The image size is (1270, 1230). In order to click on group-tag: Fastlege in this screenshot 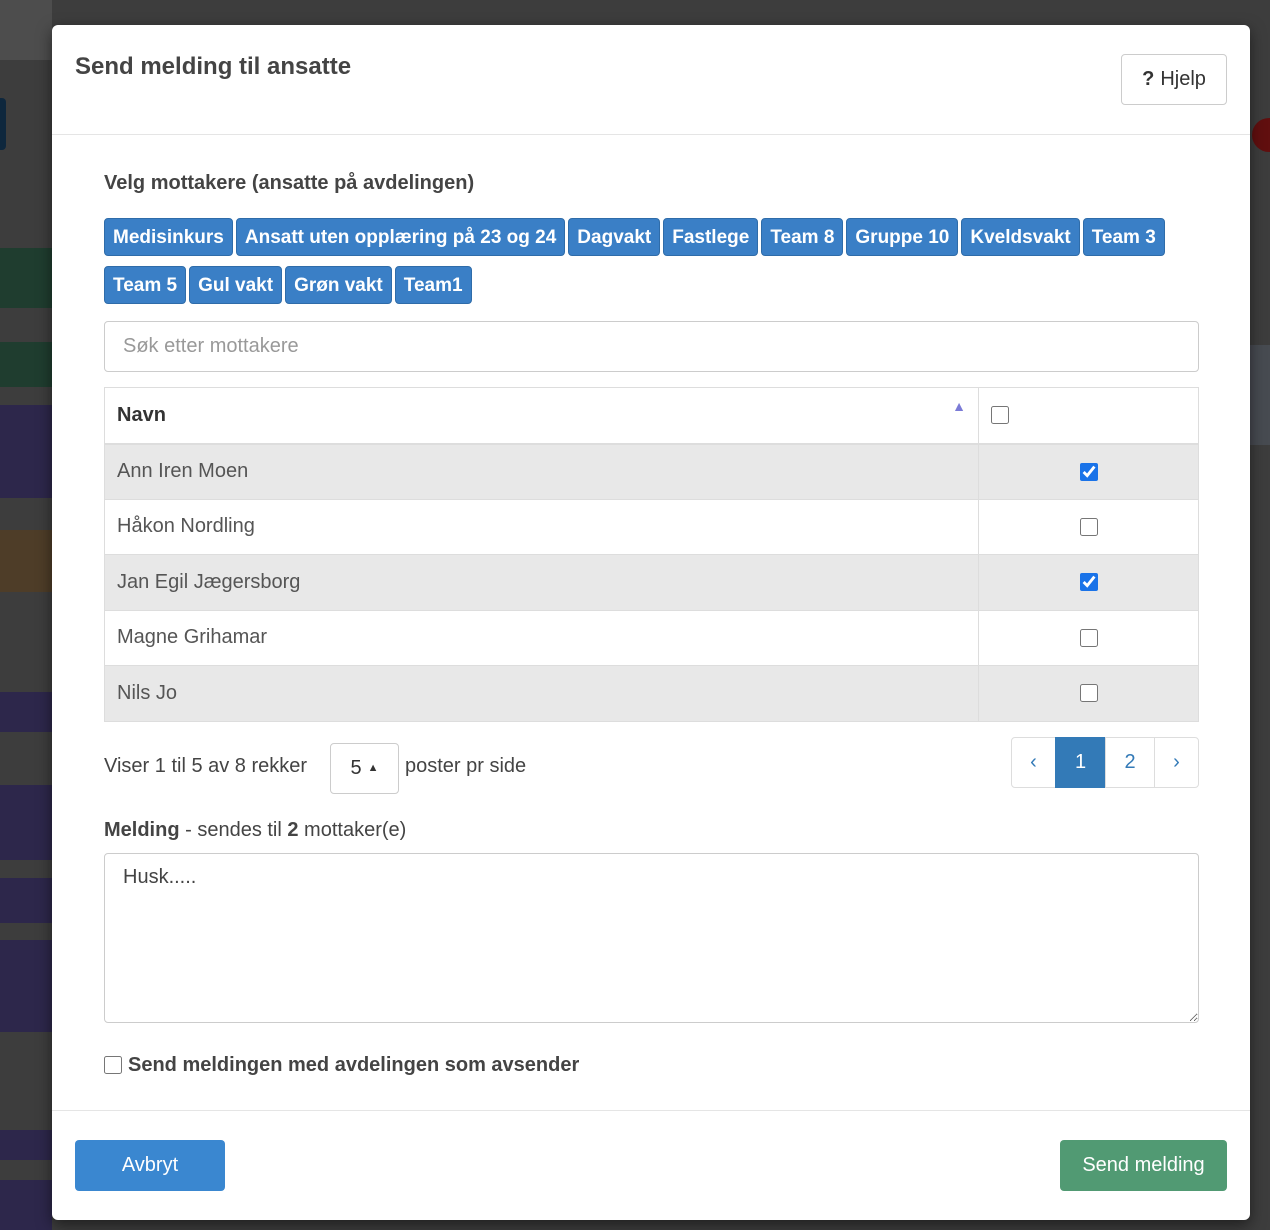, I will do `click(711, 237)`.